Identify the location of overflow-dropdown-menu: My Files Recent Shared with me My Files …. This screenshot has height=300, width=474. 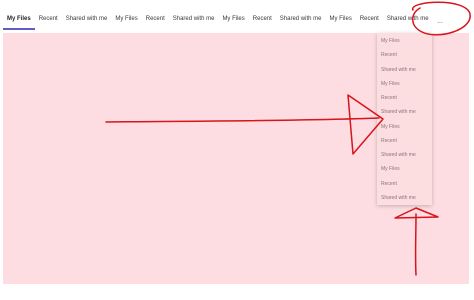
(404, 119).